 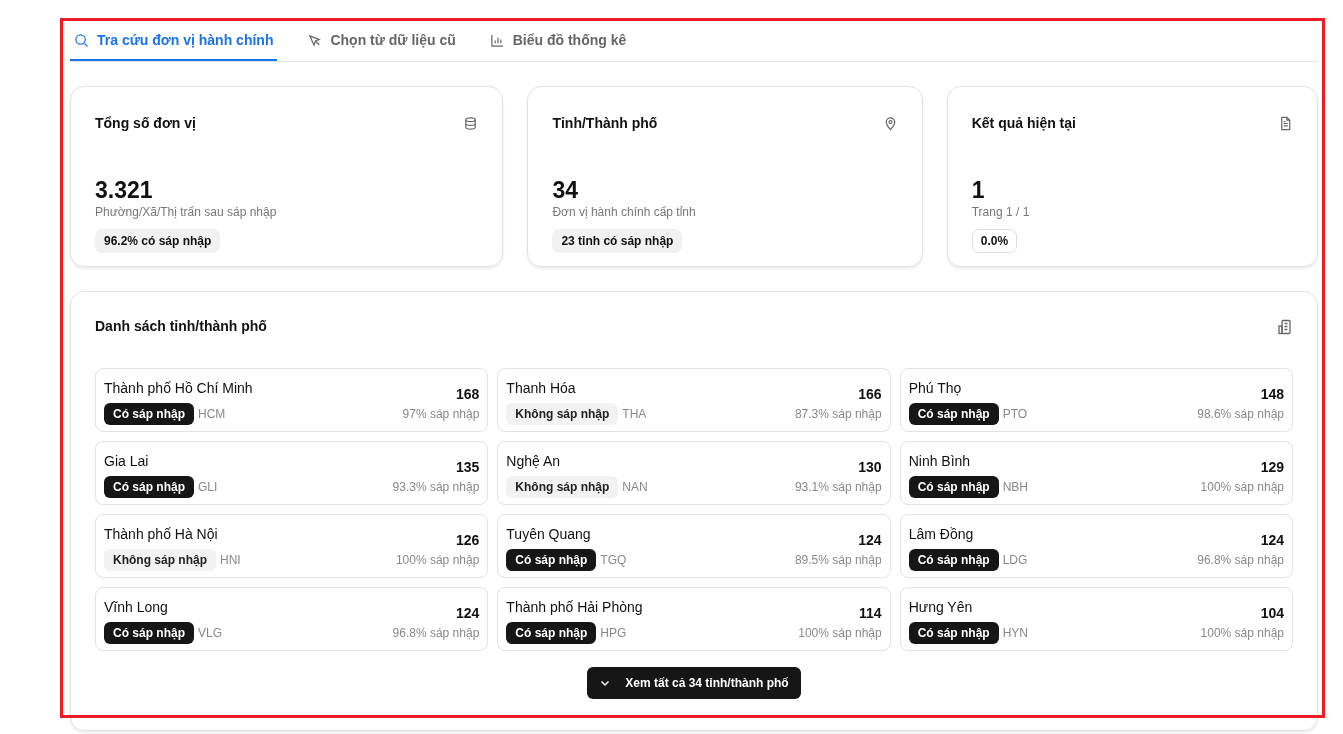 What do you see at coordinates (549, 534) in the screenshot?
I see `province-name: Tuyên Quang` at bounding box center [549, 534].